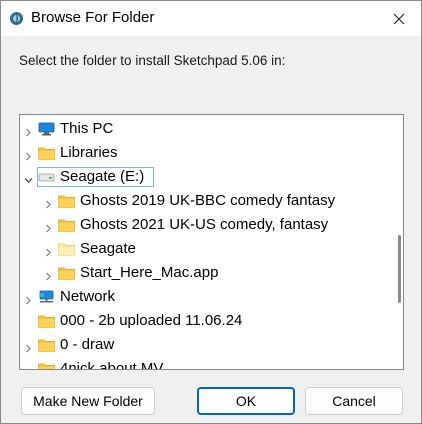  Describe the element at coordinates (151, 320) in the screenshot. I see `tree-item-label: 000 - 2b uploaded 11.06.24` at that location.